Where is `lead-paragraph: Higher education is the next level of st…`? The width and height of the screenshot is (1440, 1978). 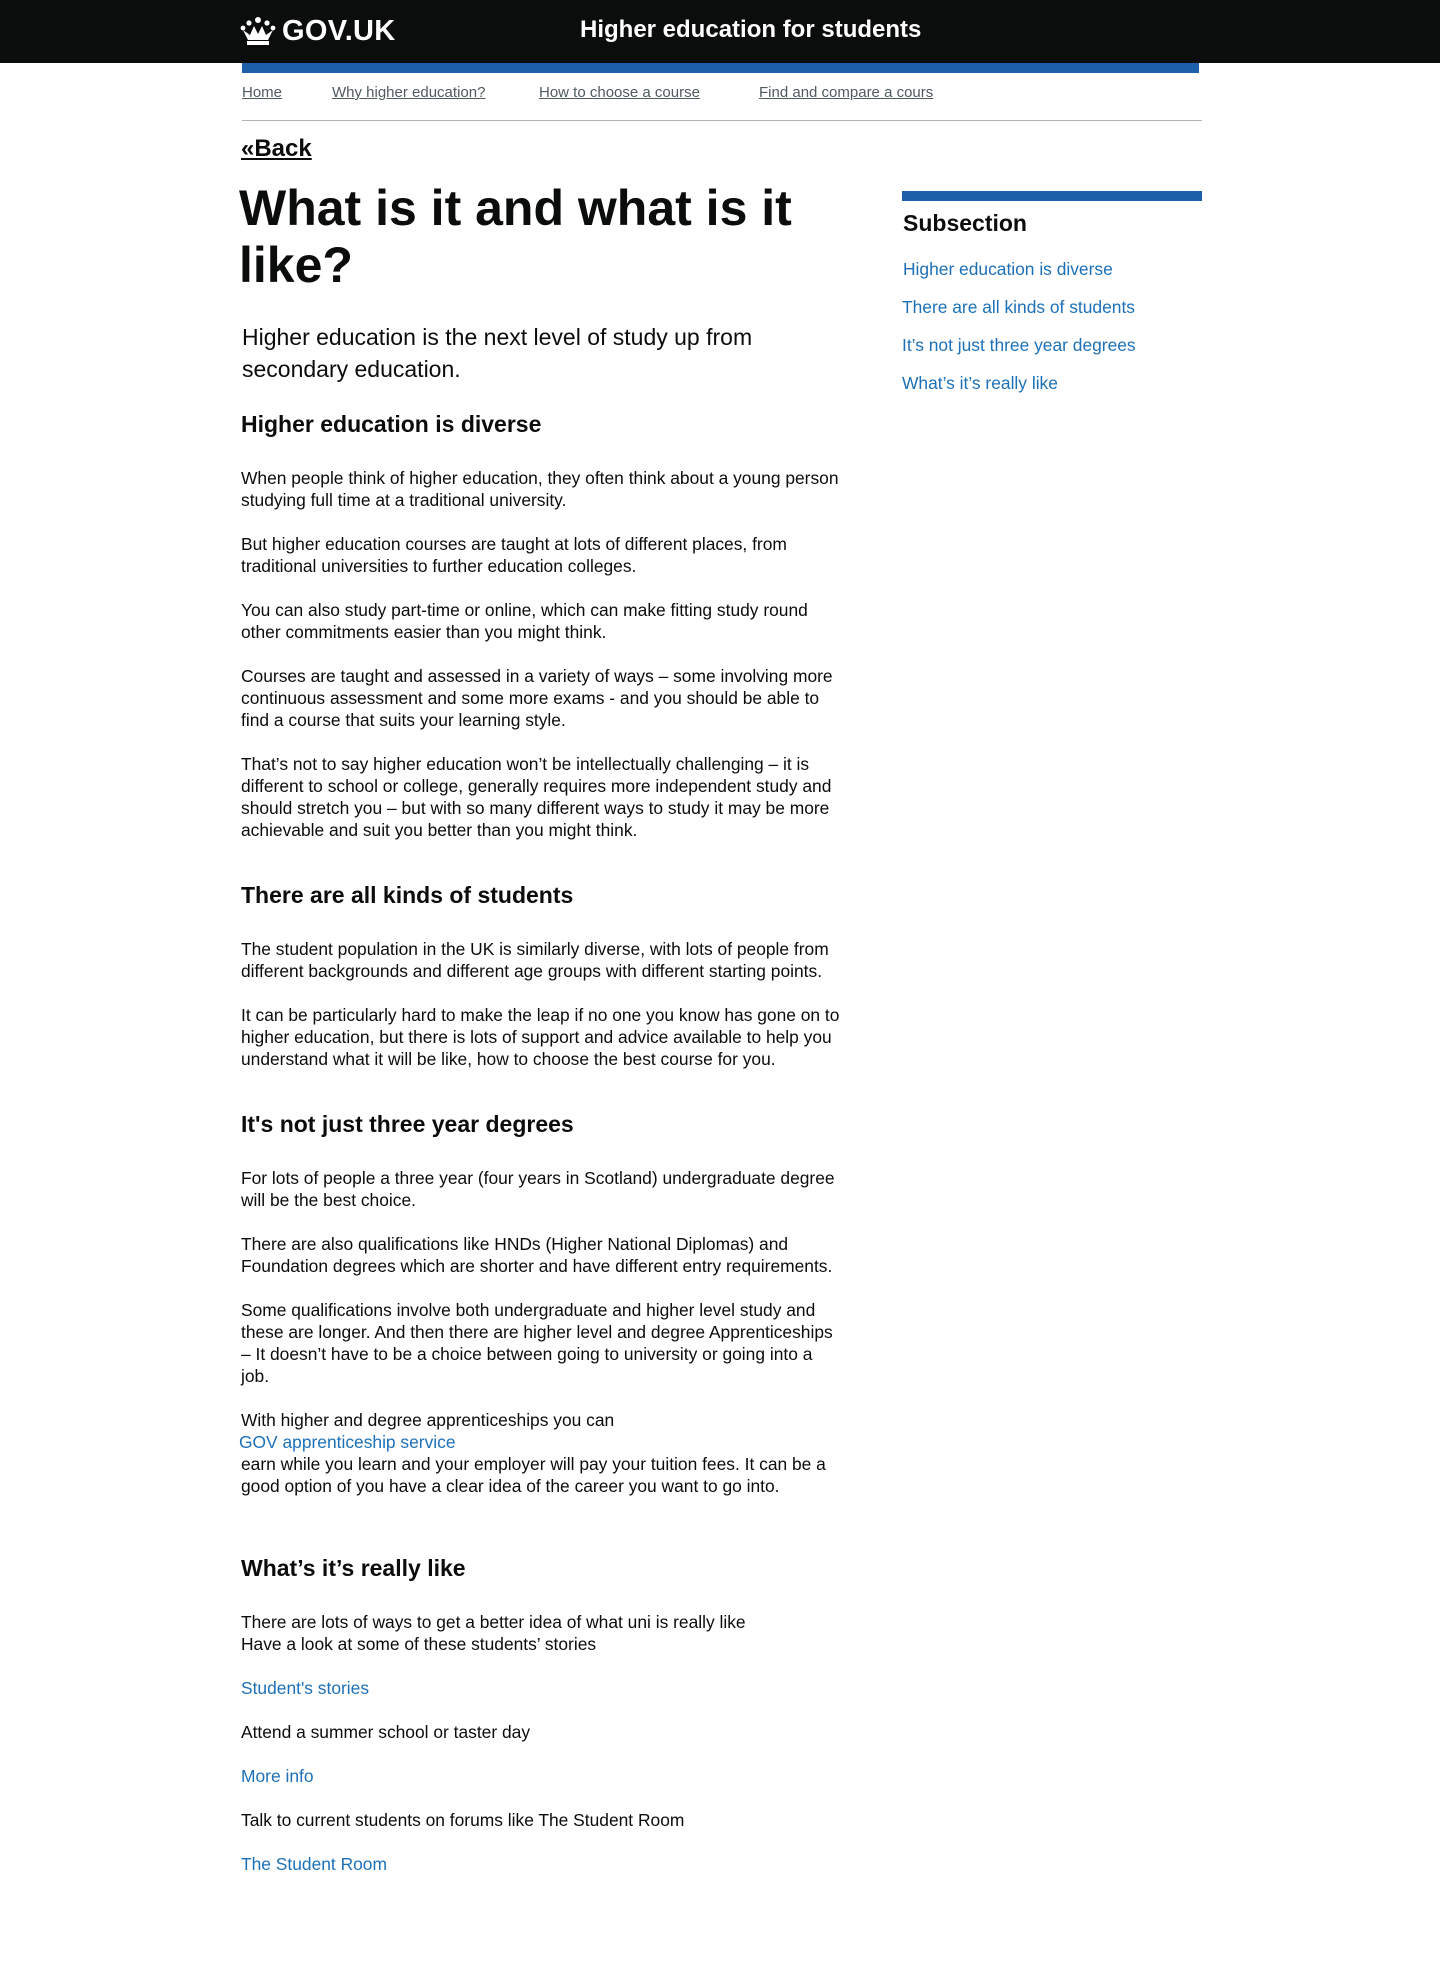
lead-paragraph: Higher education is the next level of st… is located at coordinates (497, 353).